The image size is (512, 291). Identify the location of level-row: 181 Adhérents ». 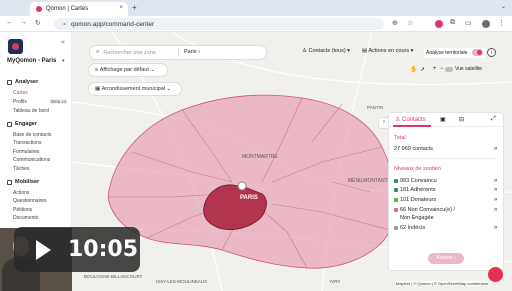
(445, 190).